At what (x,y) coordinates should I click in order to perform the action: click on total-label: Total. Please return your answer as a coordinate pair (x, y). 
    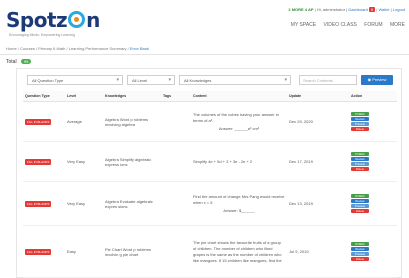
    Looking at the image, I should click on (11, 62).